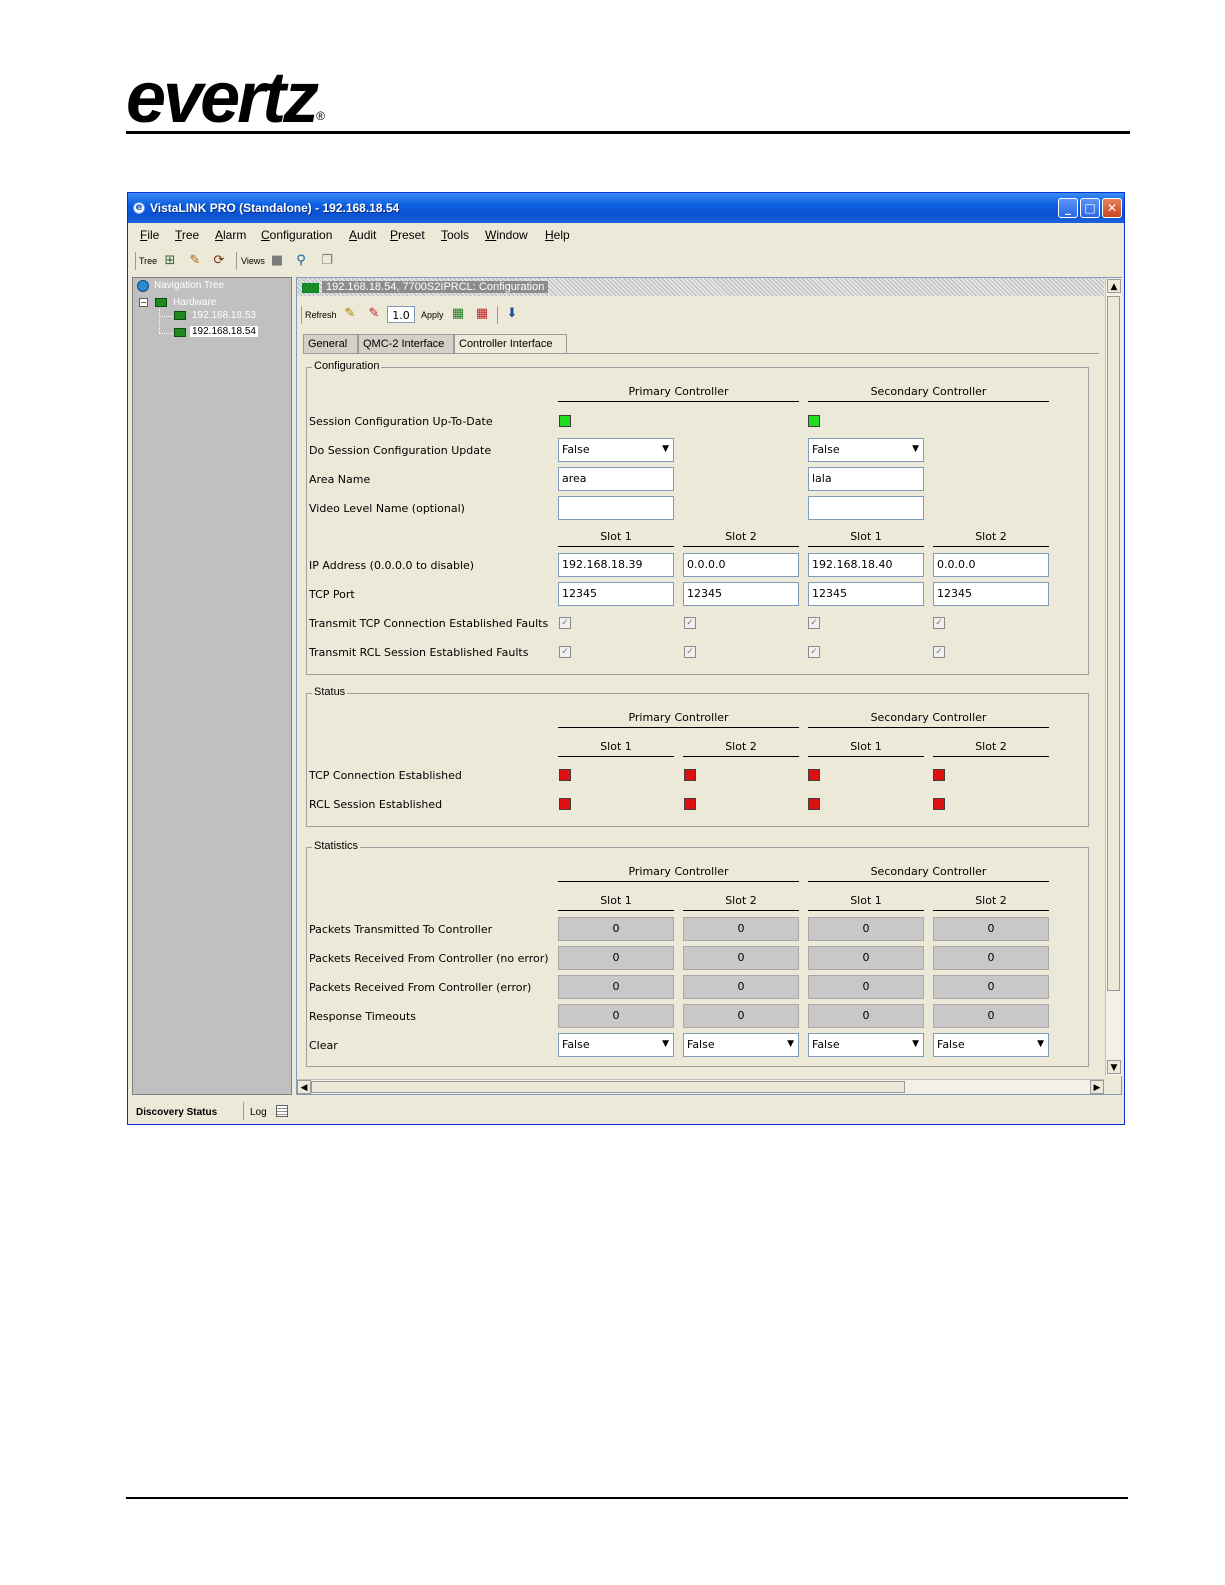  Describe the element at coordinates (866, 1045) in the screenshot. I see `secondary-slot1-clear-select: False ▼` at that location.